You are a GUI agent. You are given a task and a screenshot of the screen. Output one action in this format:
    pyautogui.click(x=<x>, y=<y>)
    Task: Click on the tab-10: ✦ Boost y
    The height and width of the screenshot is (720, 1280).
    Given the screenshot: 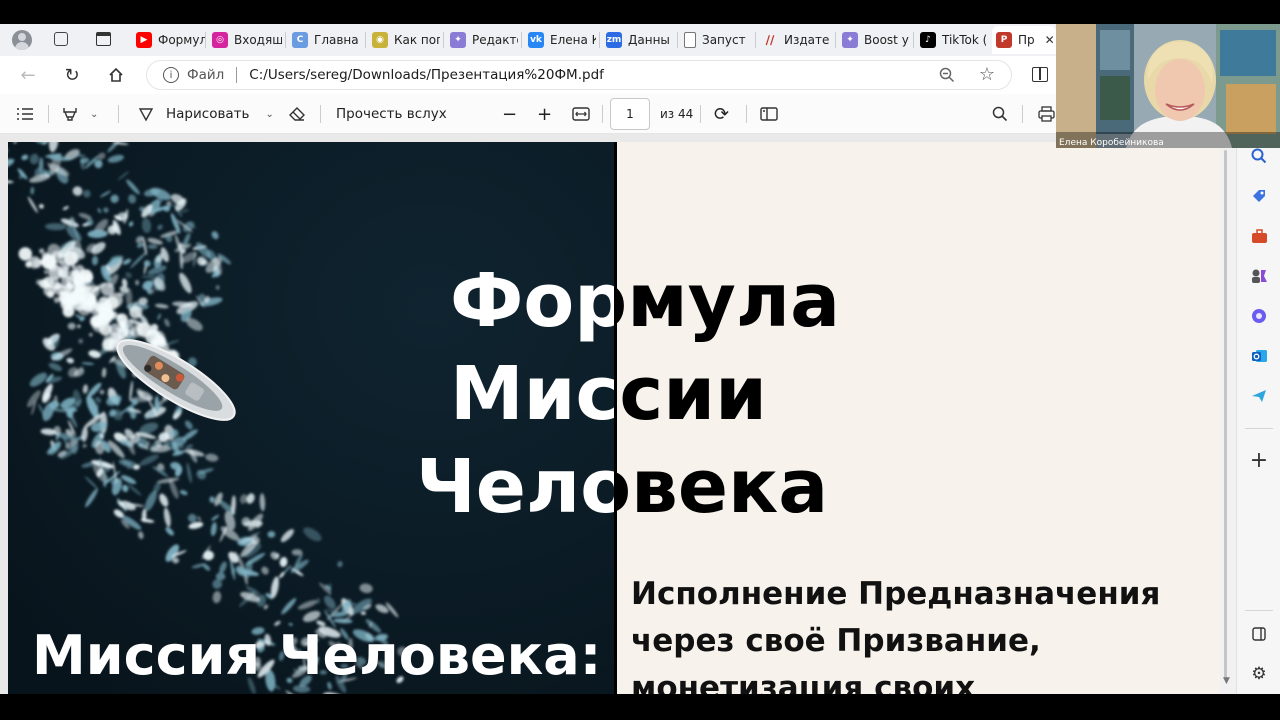 What is the action you would take?
    pyautogui.click(x=874, y=40)
    